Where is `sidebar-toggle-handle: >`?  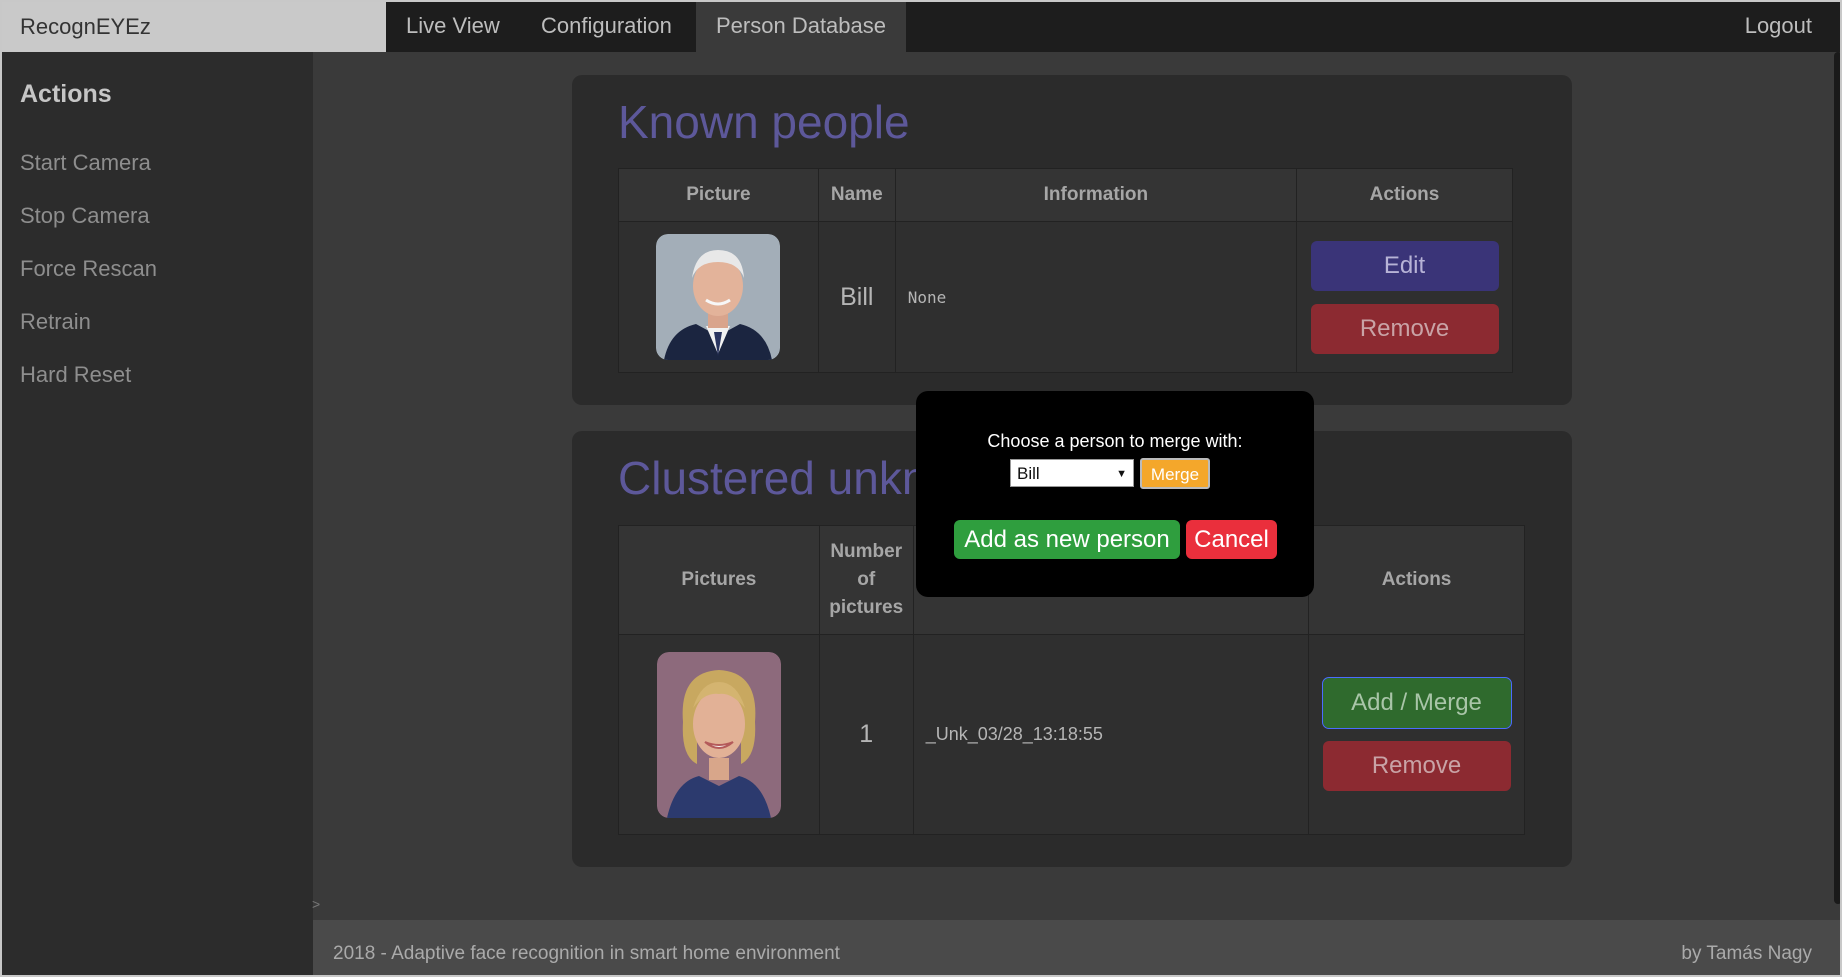
sidebar-toggle-handle: > is located at coordinates (316, 904).